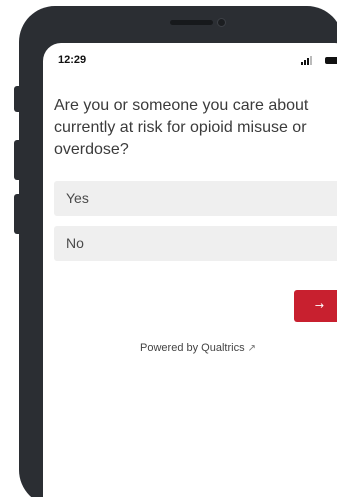 Image resolution: width=337 pixels, height=497 pixels. I want to click on arrow-right-icon: →, so click(319, 305).